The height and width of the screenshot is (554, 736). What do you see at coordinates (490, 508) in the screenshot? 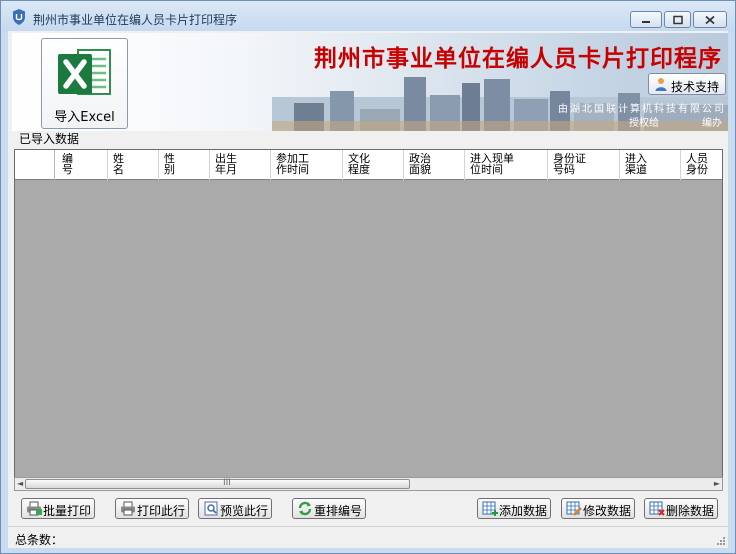
I see `add-table-icon` at bounding box center [490, 508].